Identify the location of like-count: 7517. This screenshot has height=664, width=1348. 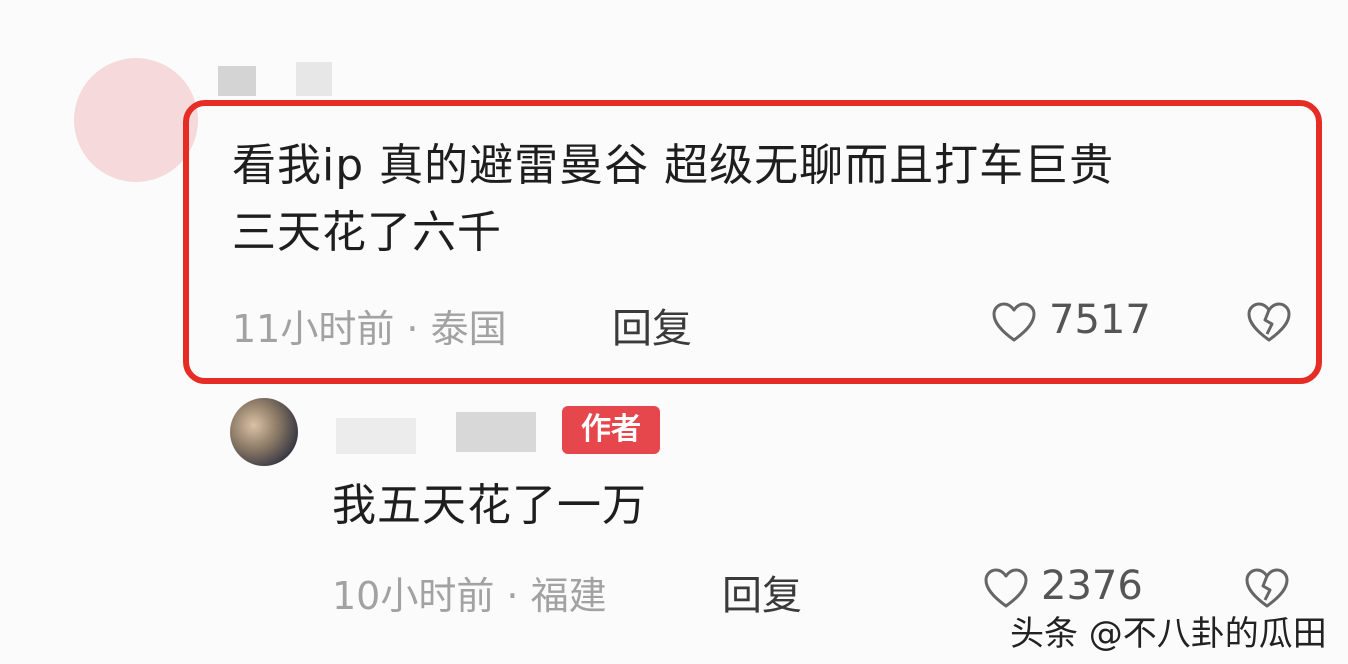
(1100, 320).